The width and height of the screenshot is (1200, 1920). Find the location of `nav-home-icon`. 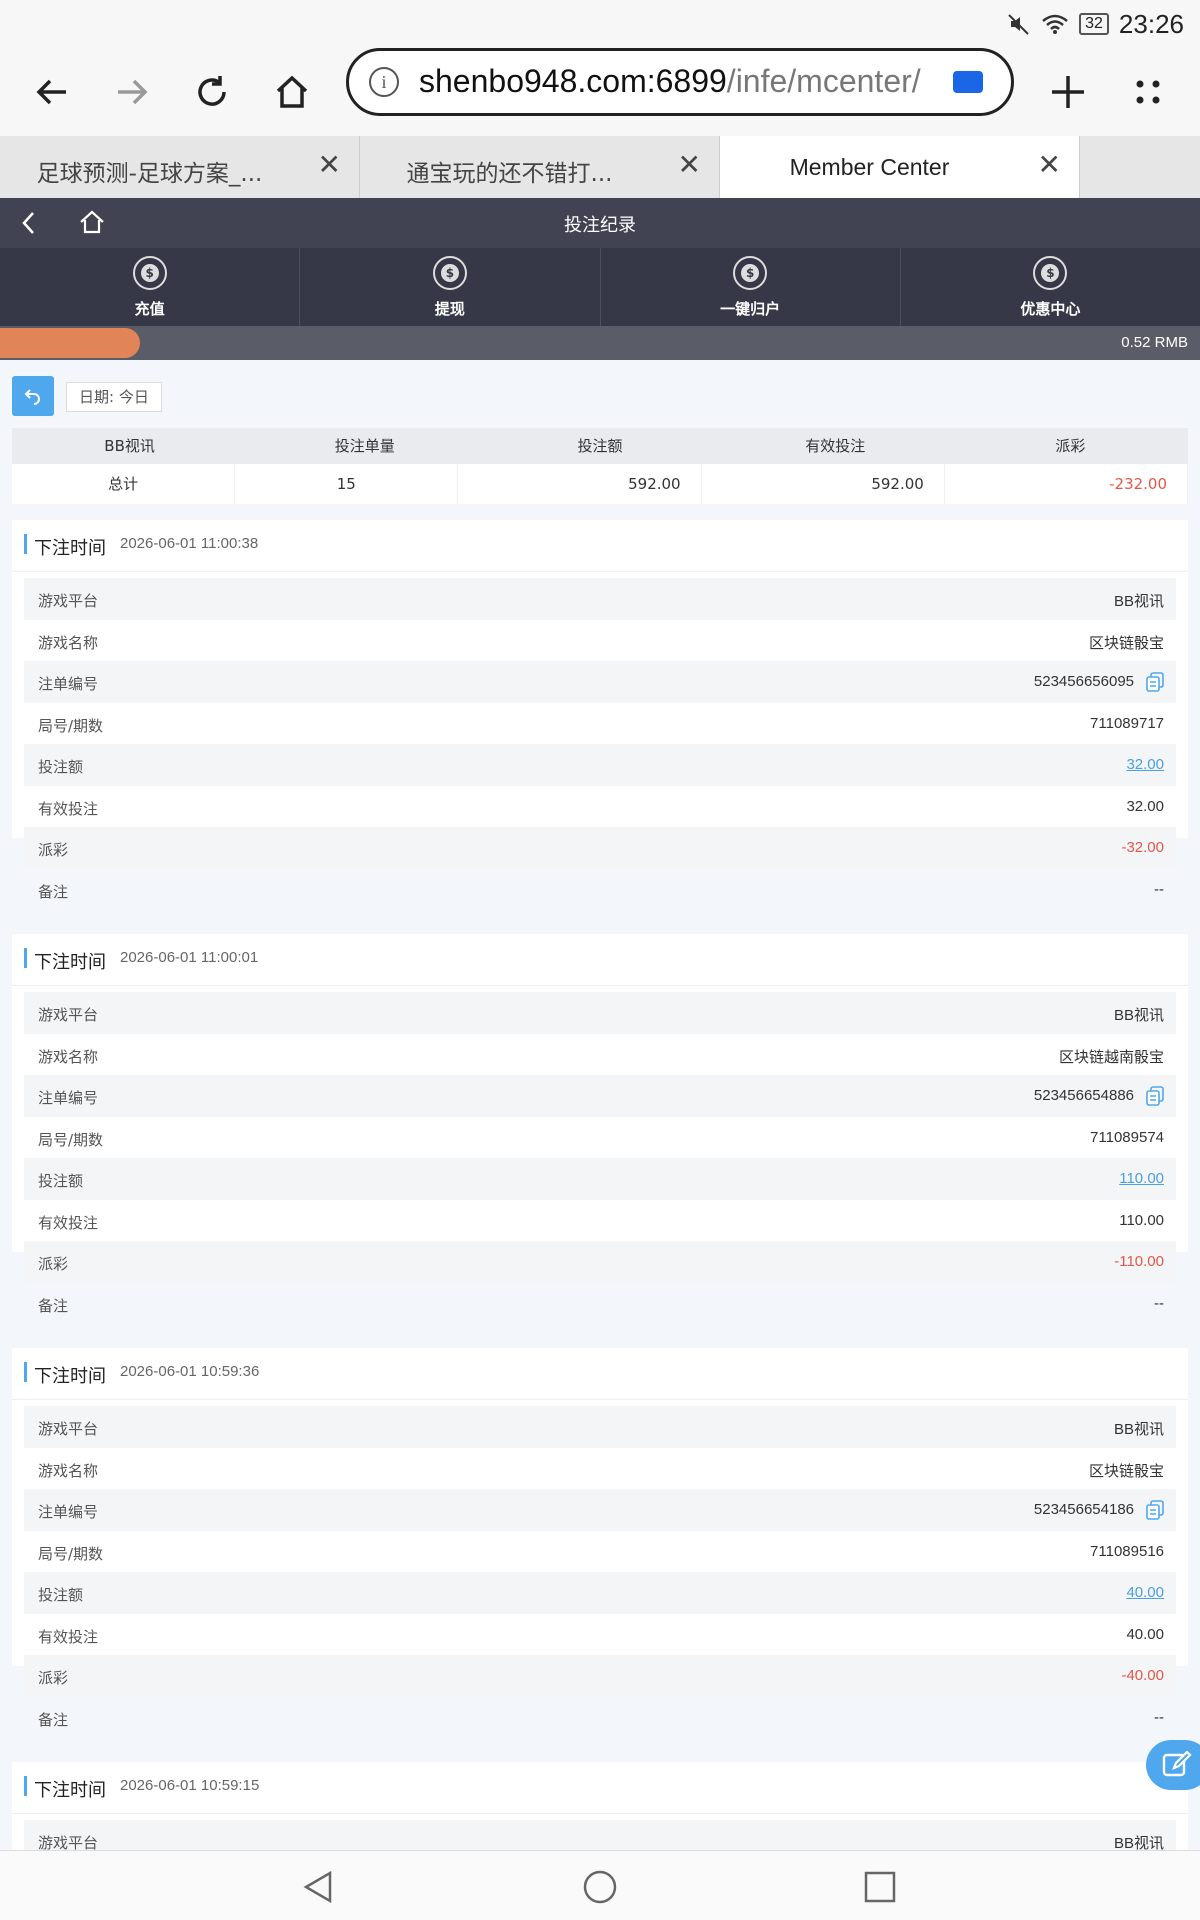

nav-home-icon is located at coordinates (600, 1887).